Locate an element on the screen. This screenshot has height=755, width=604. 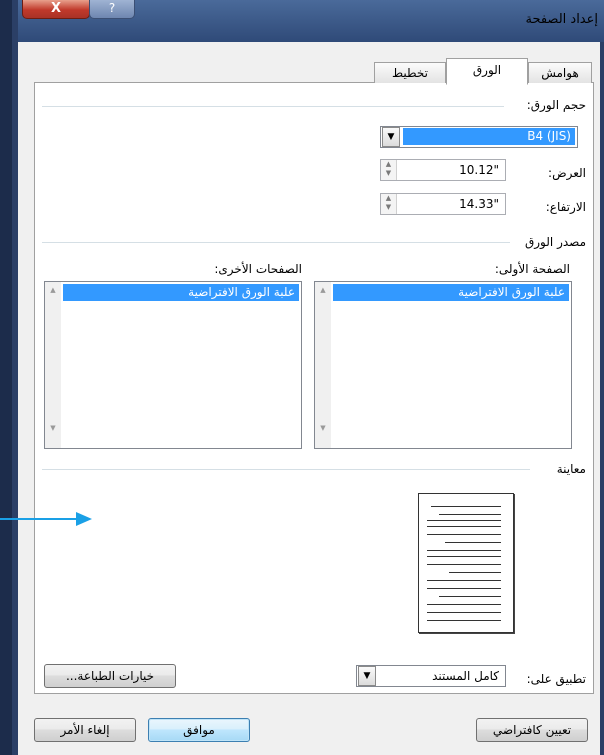
cancel-button: إلغاء الأمر is located at coordinates (85, 730).